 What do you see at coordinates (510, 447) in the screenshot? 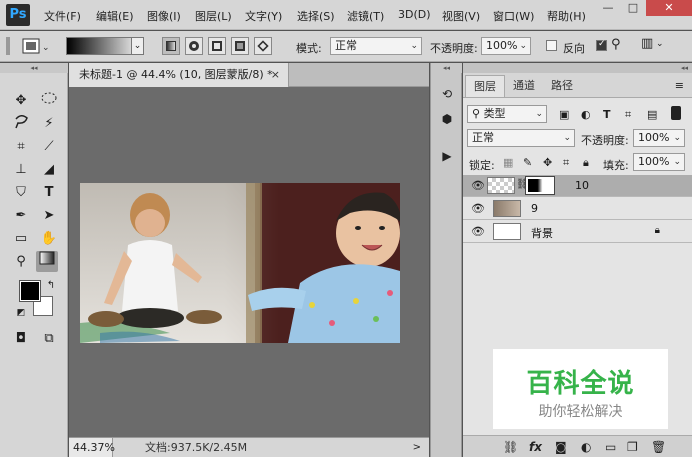
I see `link-layers-icon: ⛓` at bounding box center [510, 447].